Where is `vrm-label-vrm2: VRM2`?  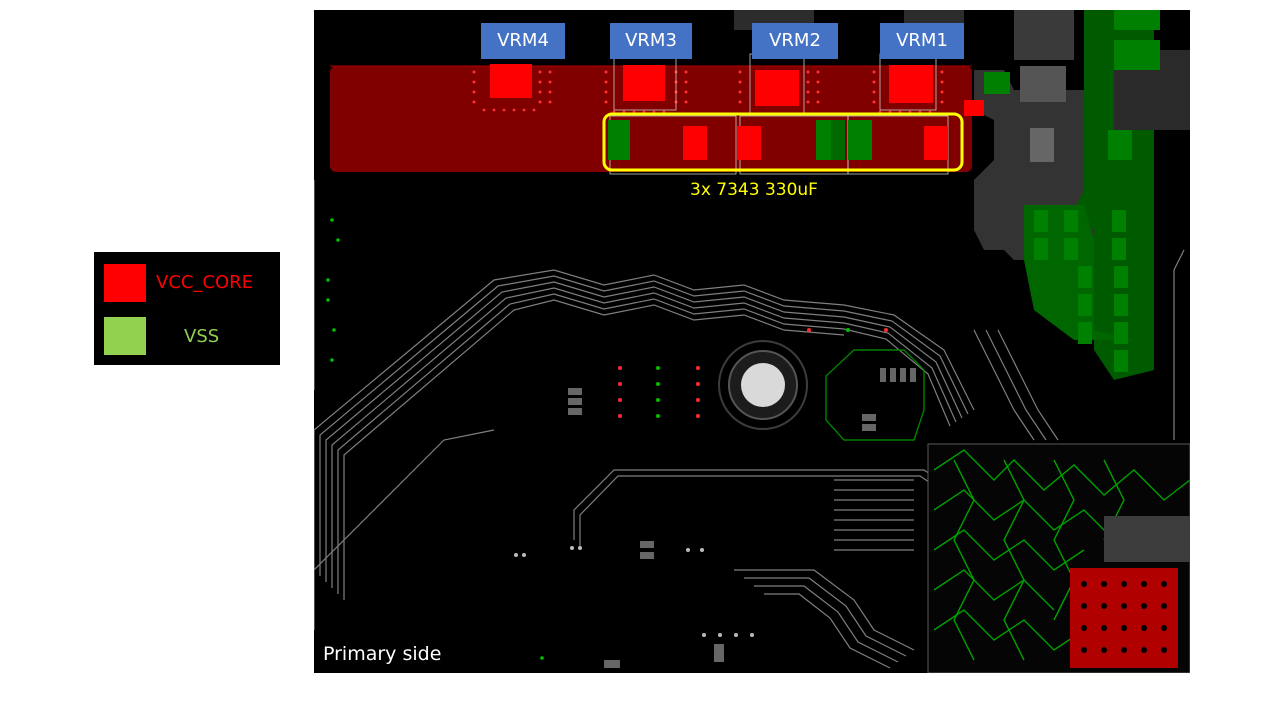
vrm-label-vrm2: VRM2 is located at coordinates (795, 41).